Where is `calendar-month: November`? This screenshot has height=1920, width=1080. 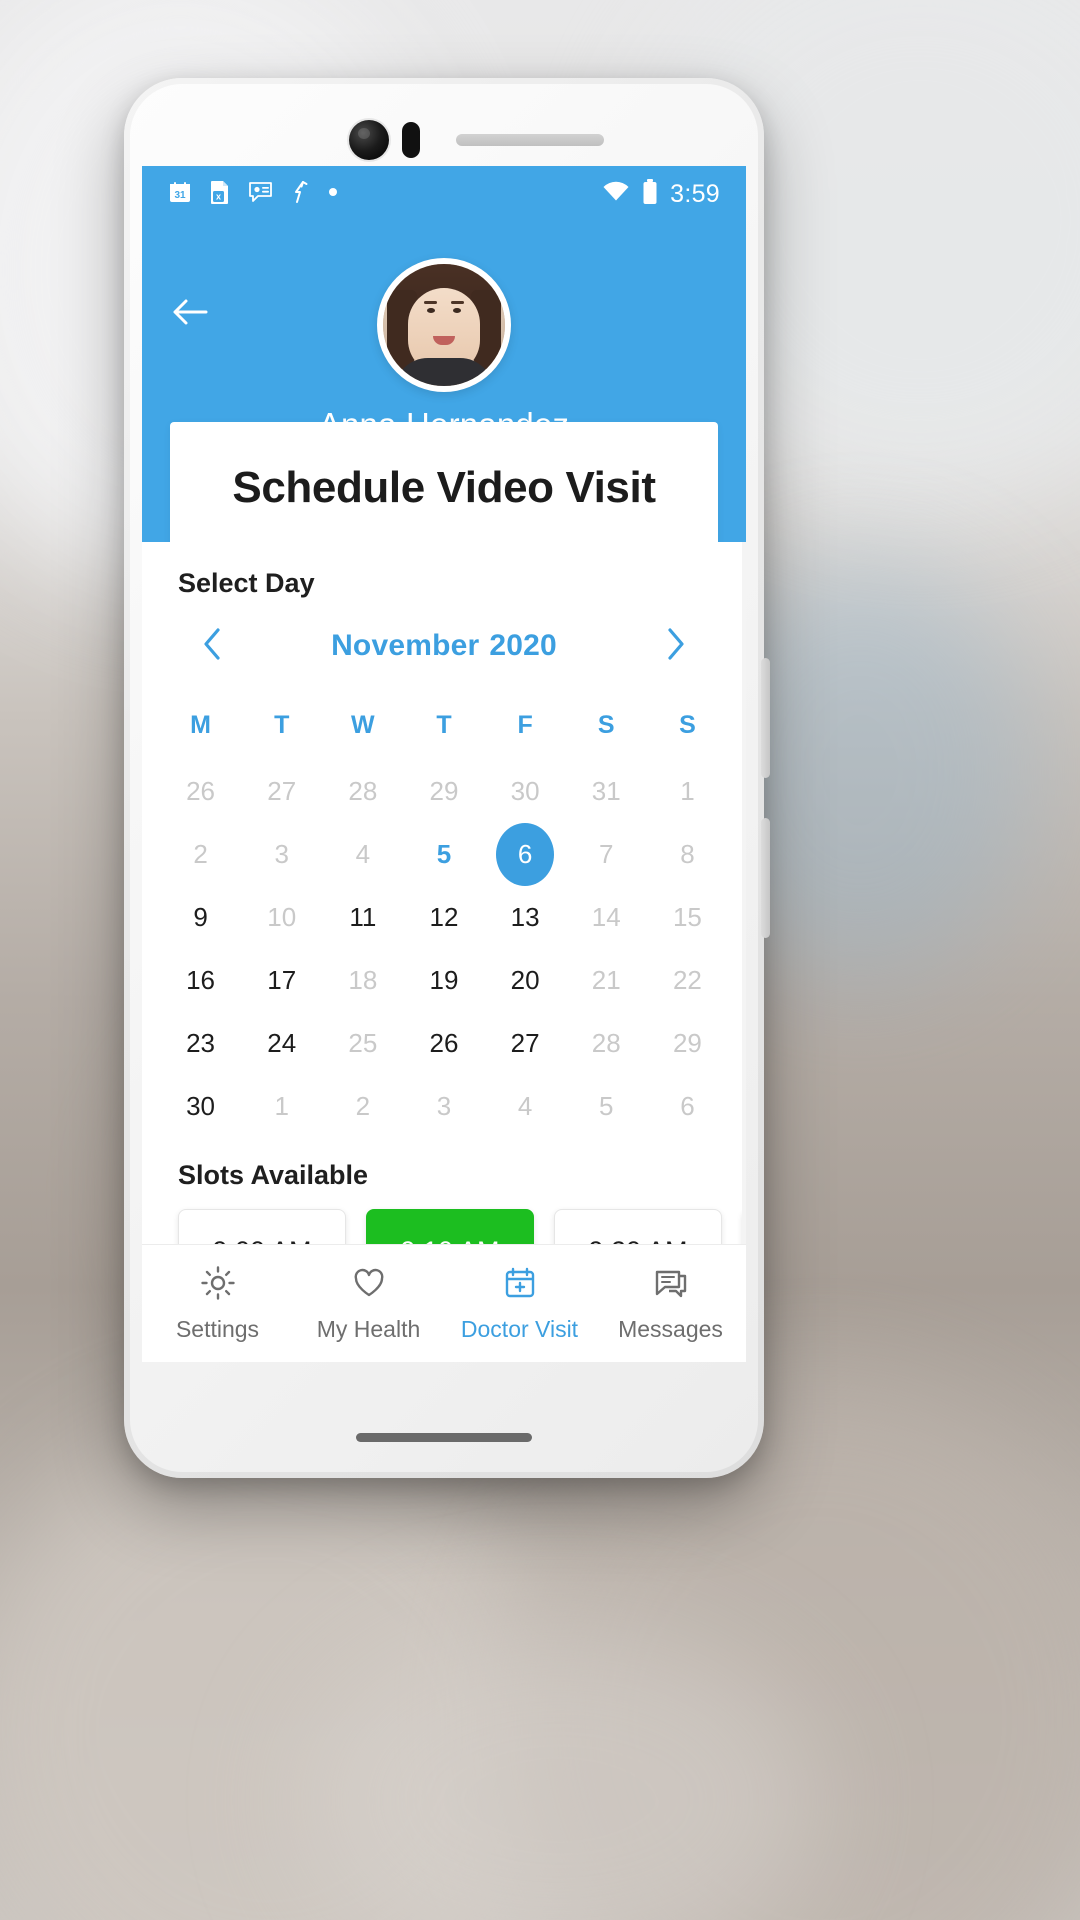
calendar-month: November is located at coordinates (405, 645).